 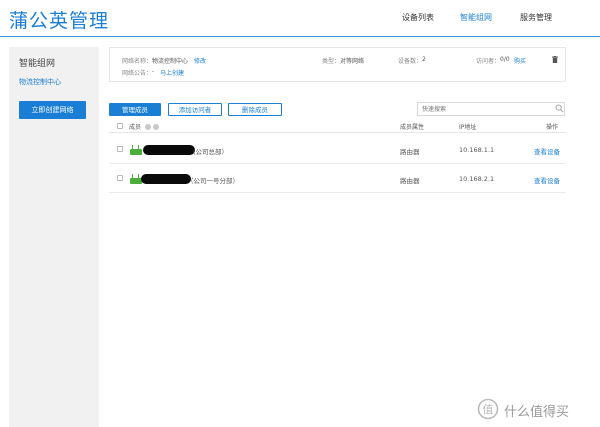 What do you see at coordinates (488, 61) in the screenshot?
I see `visitor-label: 访问者：` at bounding box center [488, 61].